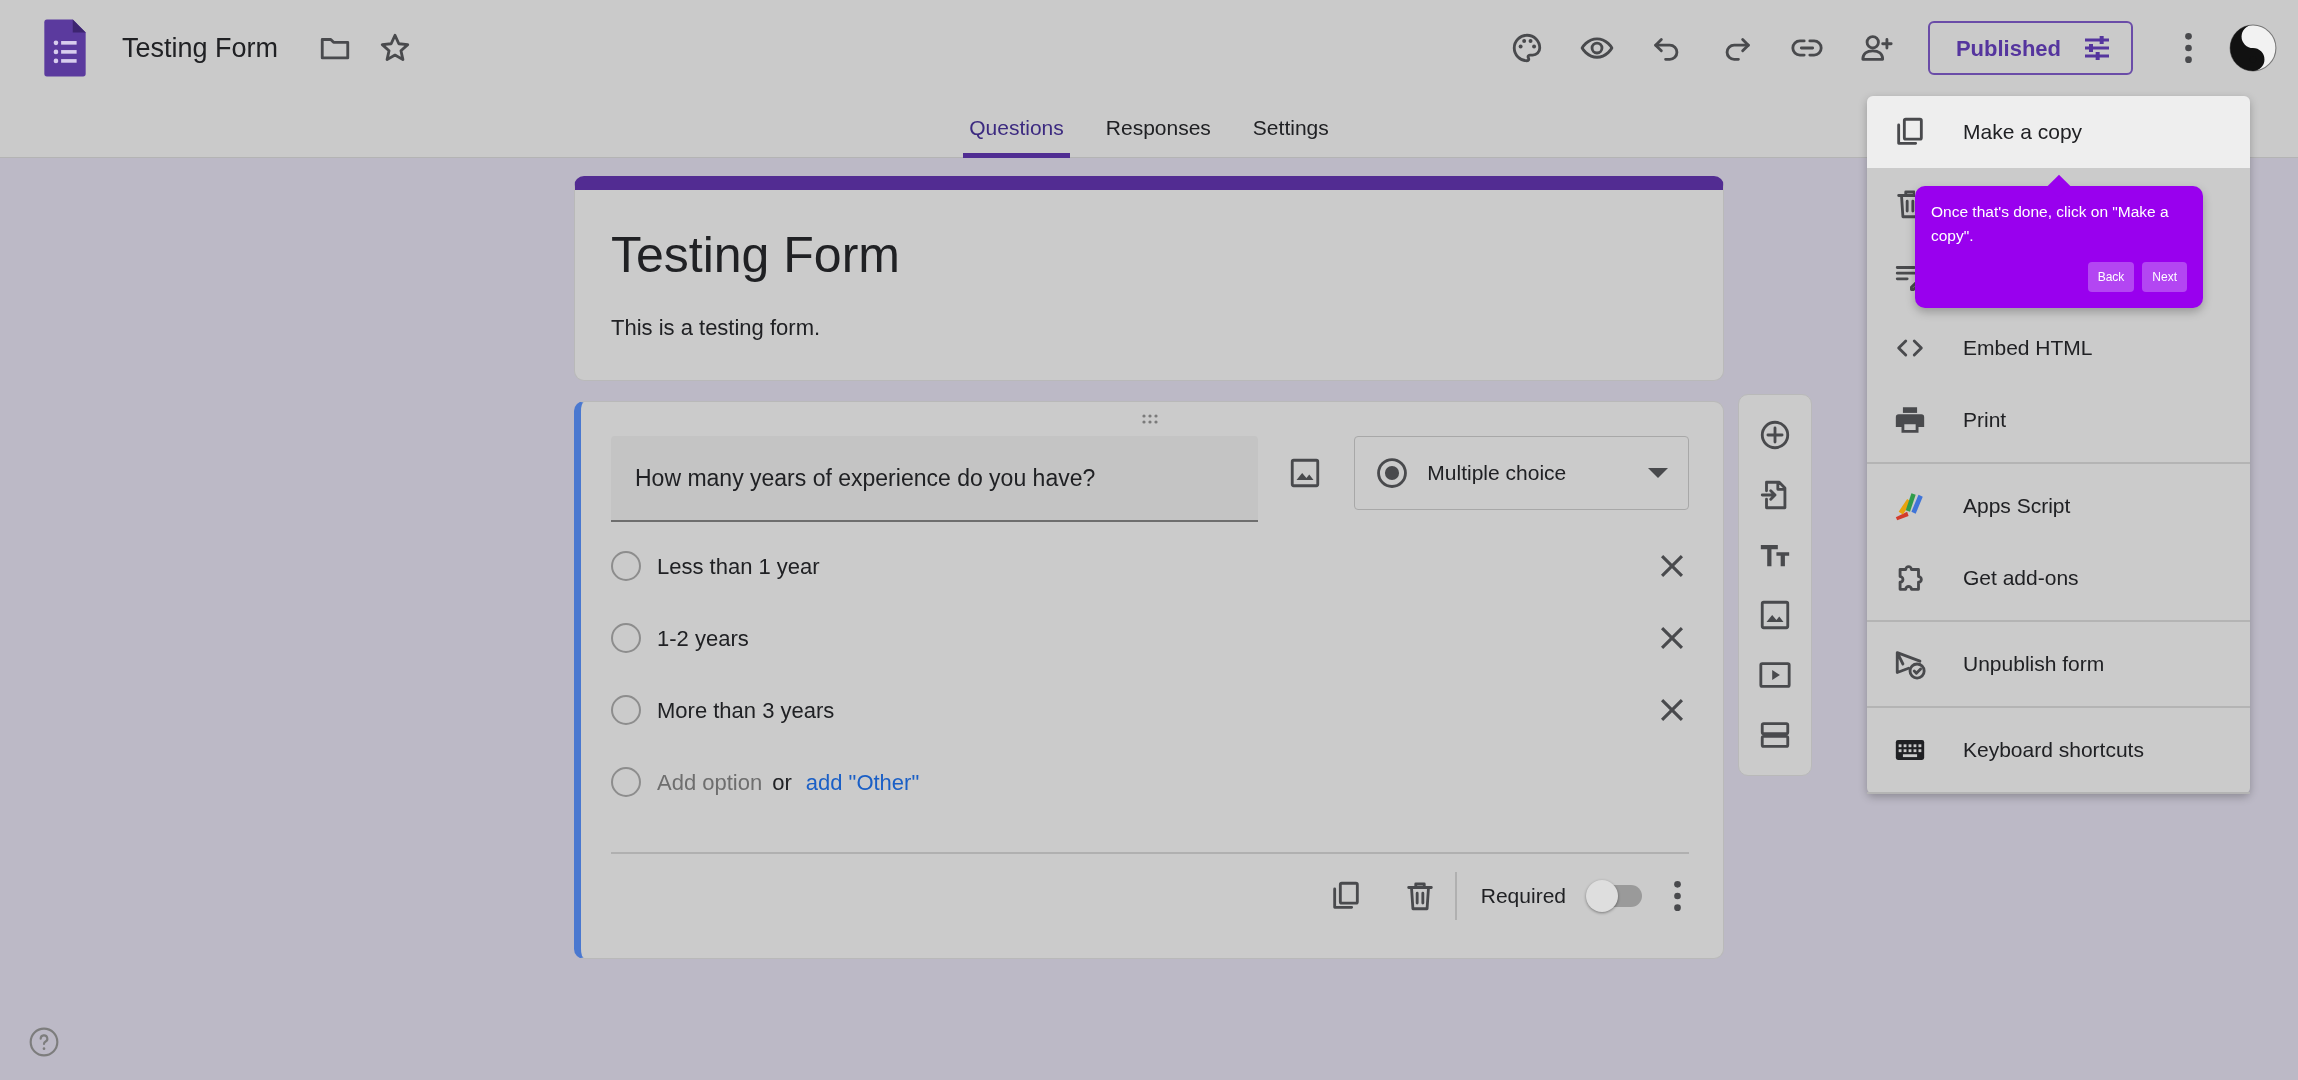 Image resolution: width=2298 pixels, height=1080 pixels. Describe the element at coordinates (782, 782) in the screenshot. I see `or-text: or` at that location.